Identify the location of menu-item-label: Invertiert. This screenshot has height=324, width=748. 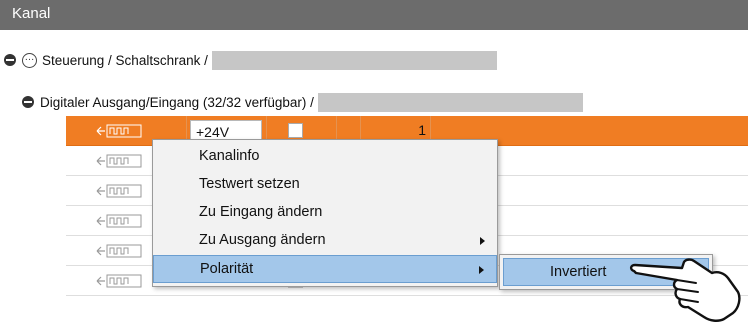
(578, 272).